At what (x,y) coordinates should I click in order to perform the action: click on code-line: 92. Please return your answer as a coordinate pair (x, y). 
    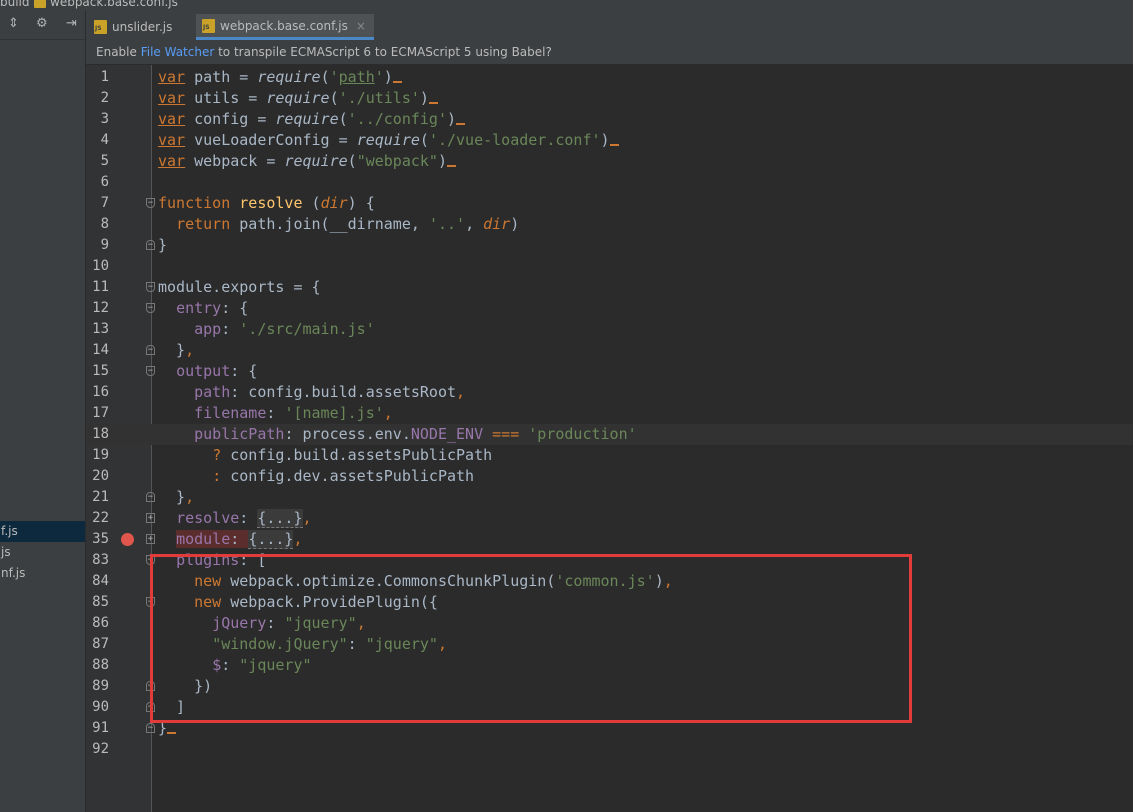
    Looking at the image, I should click on (609, 749).